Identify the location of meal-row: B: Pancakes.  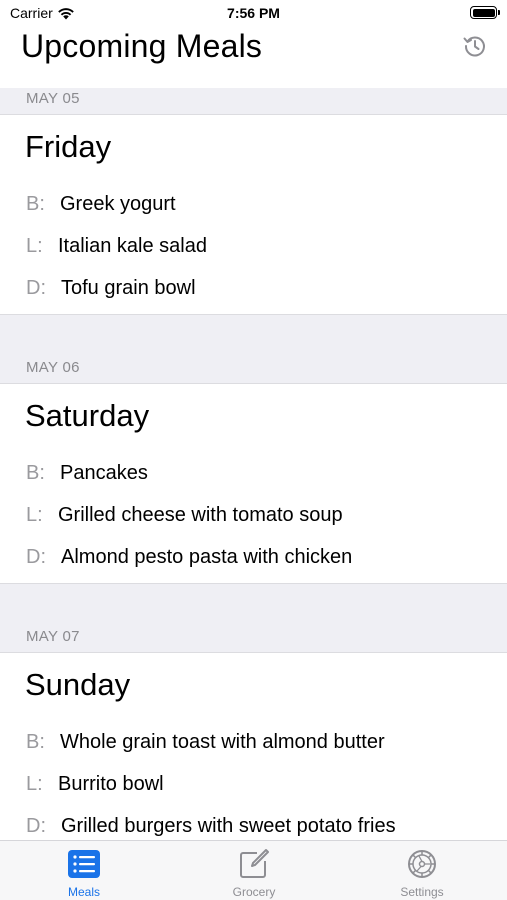
(87, 473).